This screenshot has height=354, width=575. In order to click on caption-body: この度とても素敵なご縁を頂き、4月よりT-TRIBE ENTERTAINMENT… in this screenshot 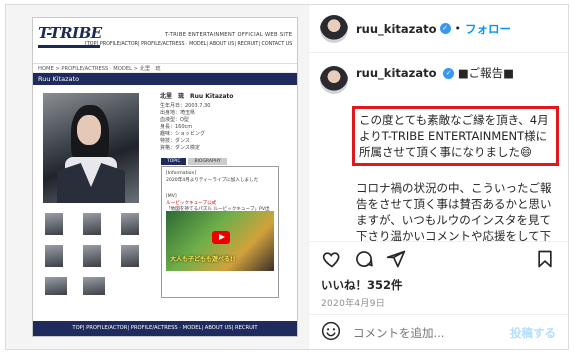, I will do `click(455, 173)`.